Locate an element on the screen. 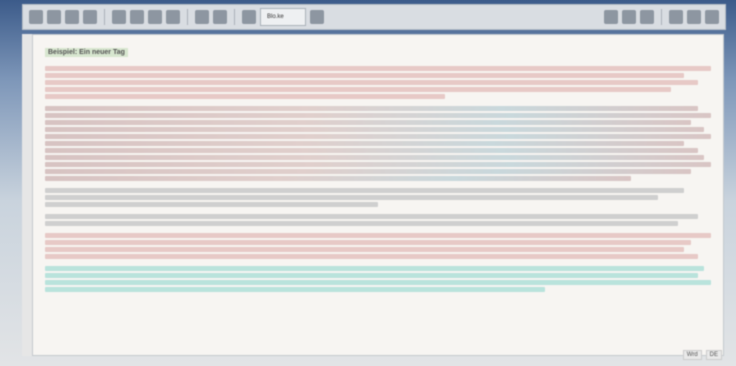  trash-icon is located at coordinates (647, 17).